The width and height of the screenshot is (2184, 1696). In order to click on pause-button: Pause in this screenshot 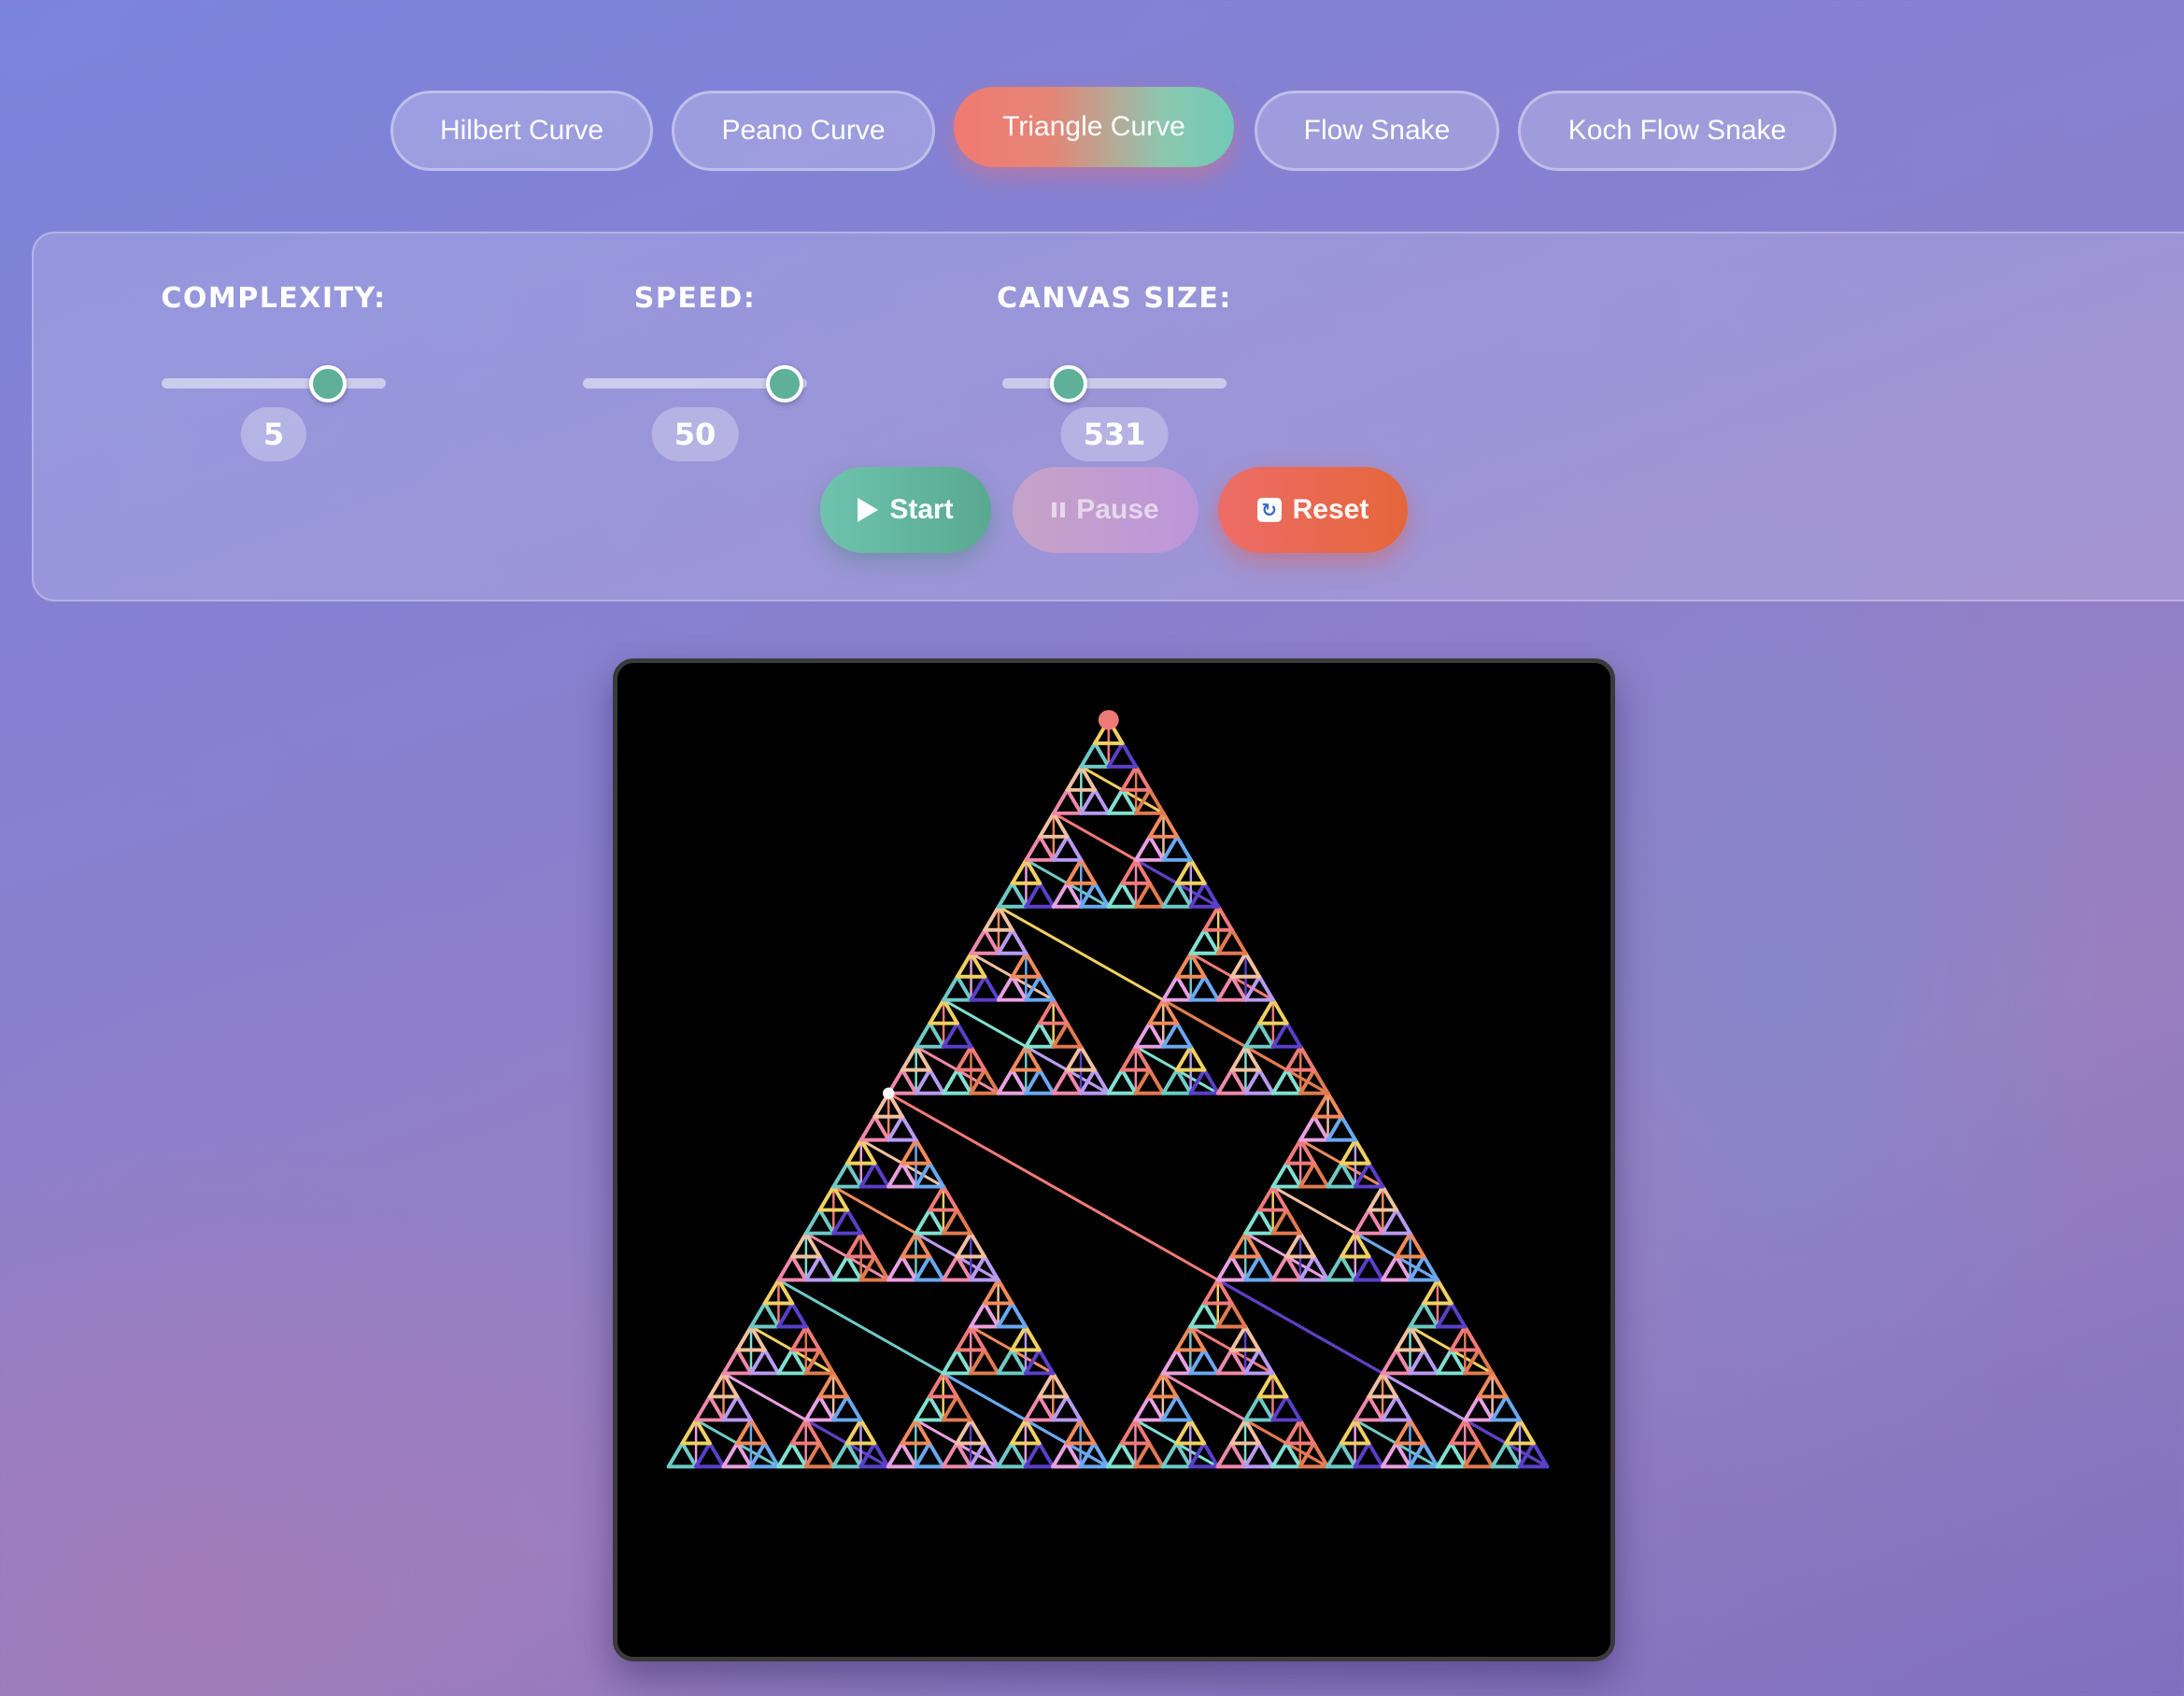, I will do `click(1105, 510)`.